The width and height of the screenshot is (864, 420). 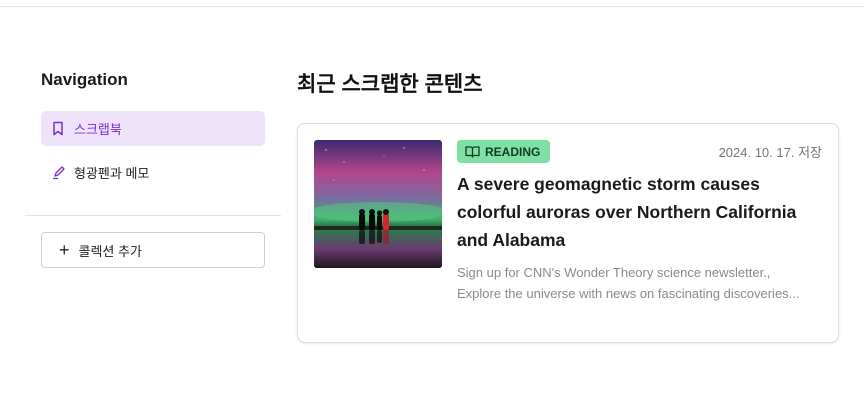 I want to click on nav-title: Navigation, so click(x=84, y=79).